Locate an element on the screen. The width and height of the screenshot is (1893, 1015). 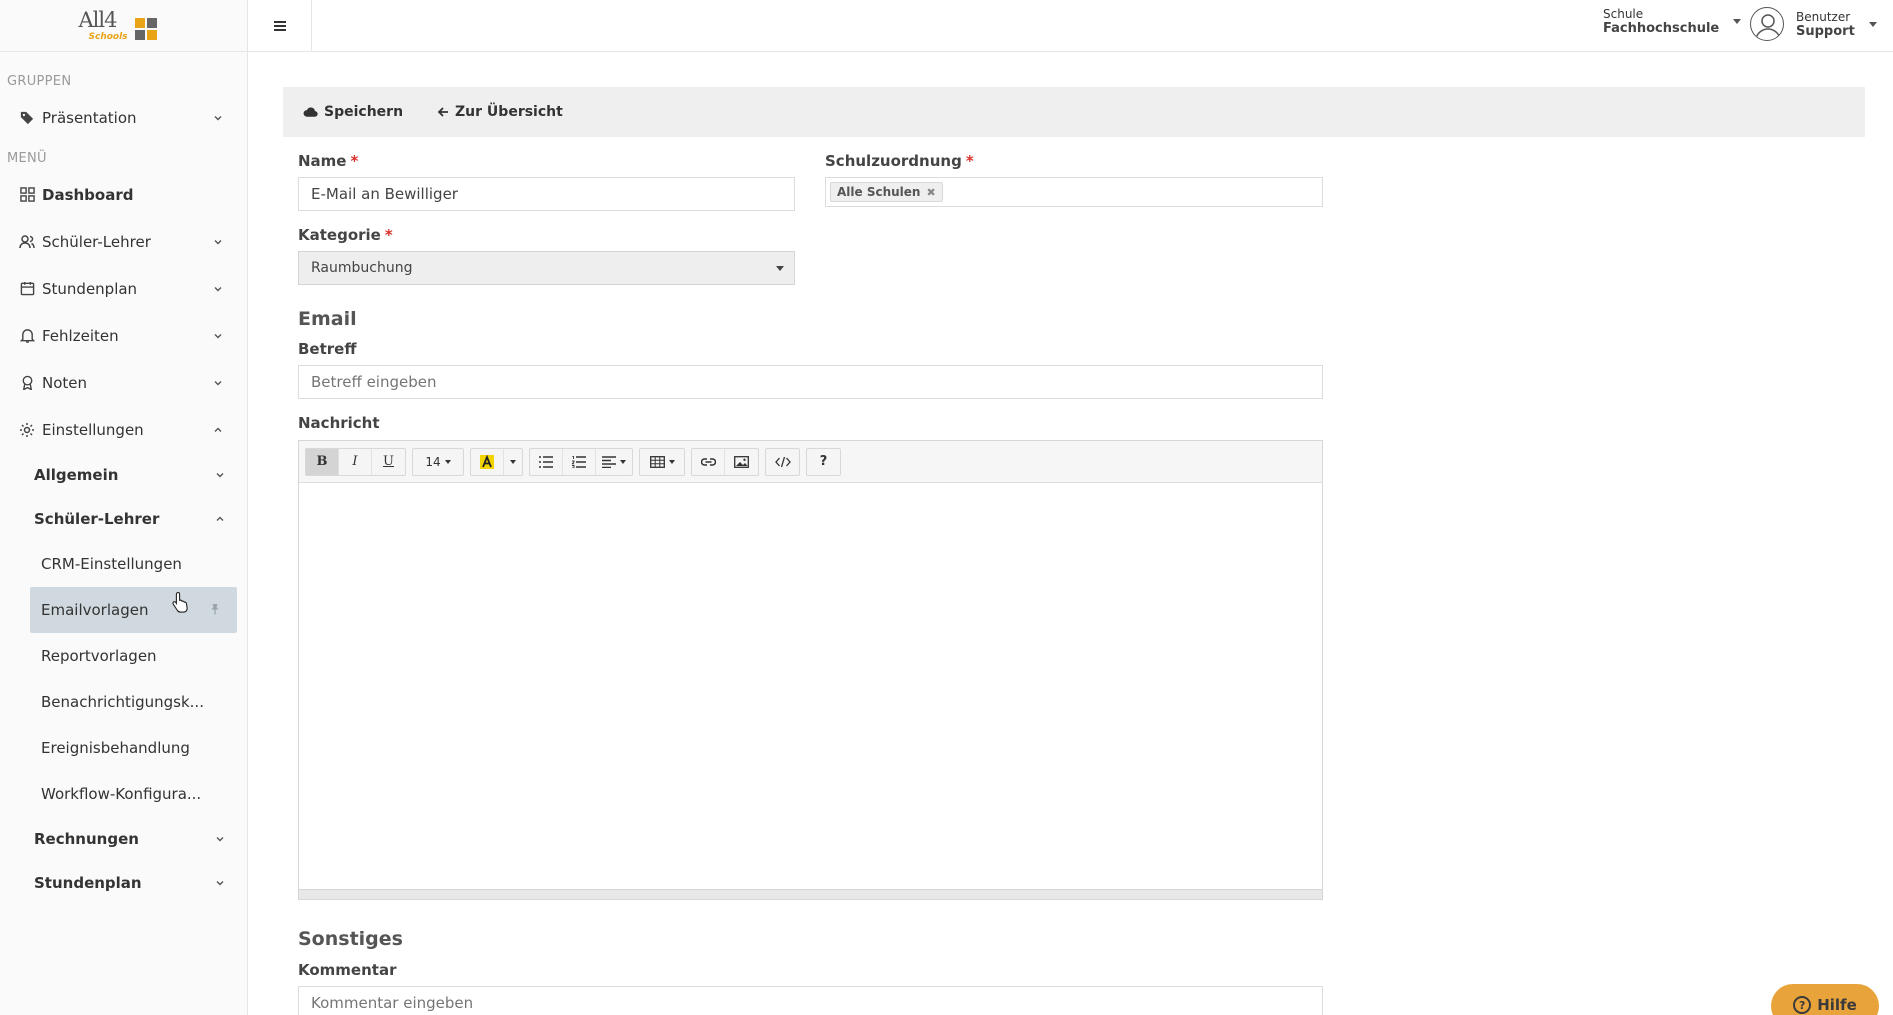
table-icon is located at coordinates (657, 461).